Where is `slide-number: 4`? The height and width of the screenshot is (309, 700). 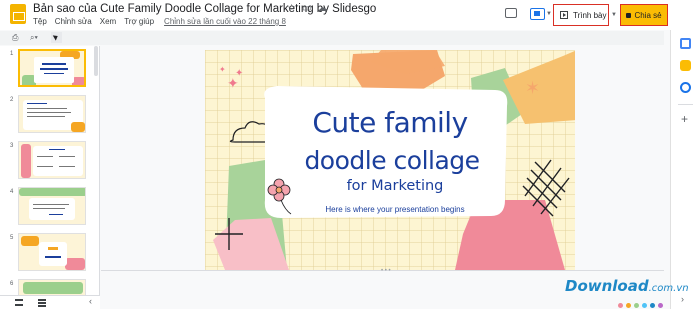
slide-number: 4 is located at coordinates (12, 192).